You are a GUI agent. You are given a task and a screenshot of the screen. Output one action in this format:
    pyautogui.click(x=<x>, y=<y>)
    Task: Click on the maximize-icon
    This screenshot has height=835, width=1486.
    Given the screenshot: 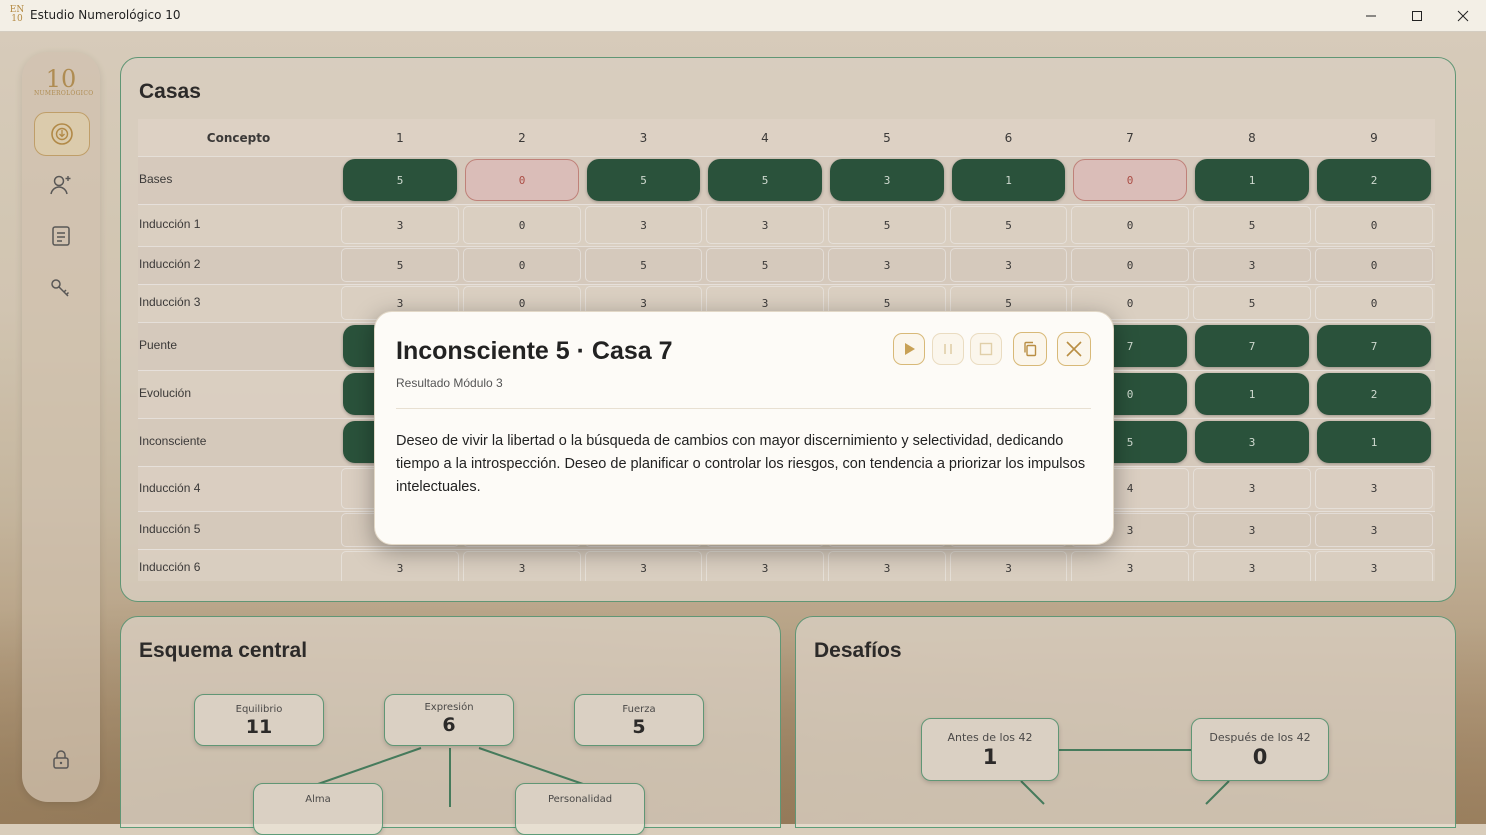 What is the action you would take?
    pyautogui.click(x=1417, y=15)
    